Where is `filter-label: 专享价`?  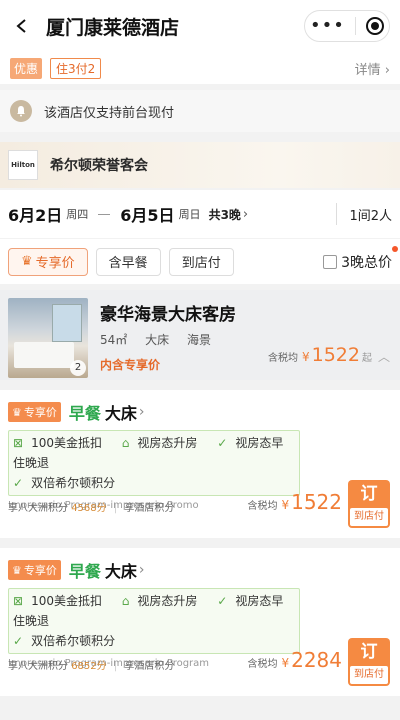 filter-label: 专享价 is located at coordinates (55, 263).